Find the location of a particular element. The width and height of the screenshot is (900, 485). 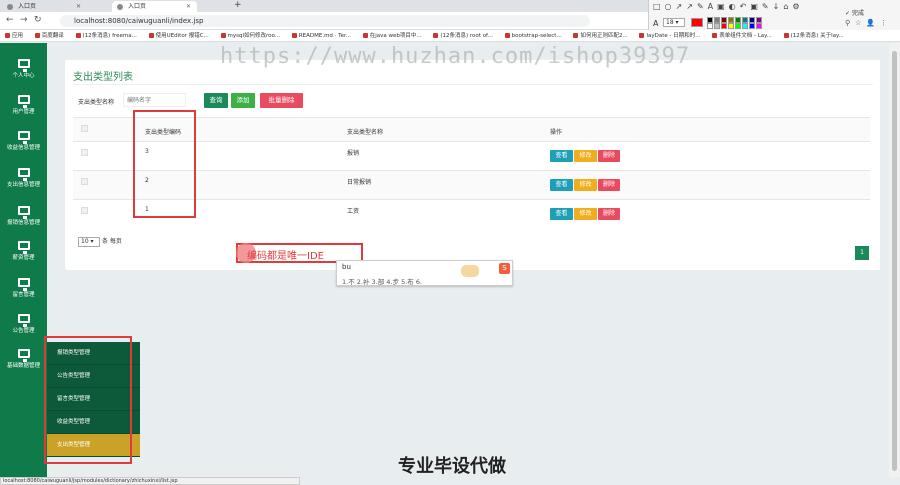

sidebar-item-label: 薪资管理 is located at coordinates (23, 258).